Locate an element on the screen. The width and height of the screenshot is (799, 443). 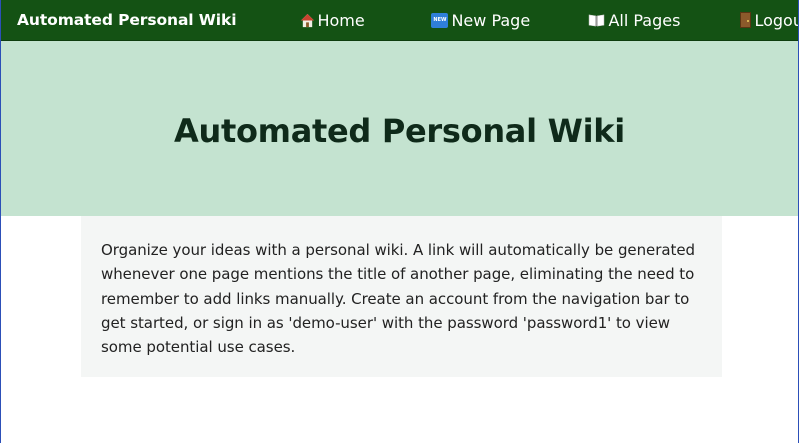
page-title: Automated Personal Wiki is located at coordinates (399, 130).